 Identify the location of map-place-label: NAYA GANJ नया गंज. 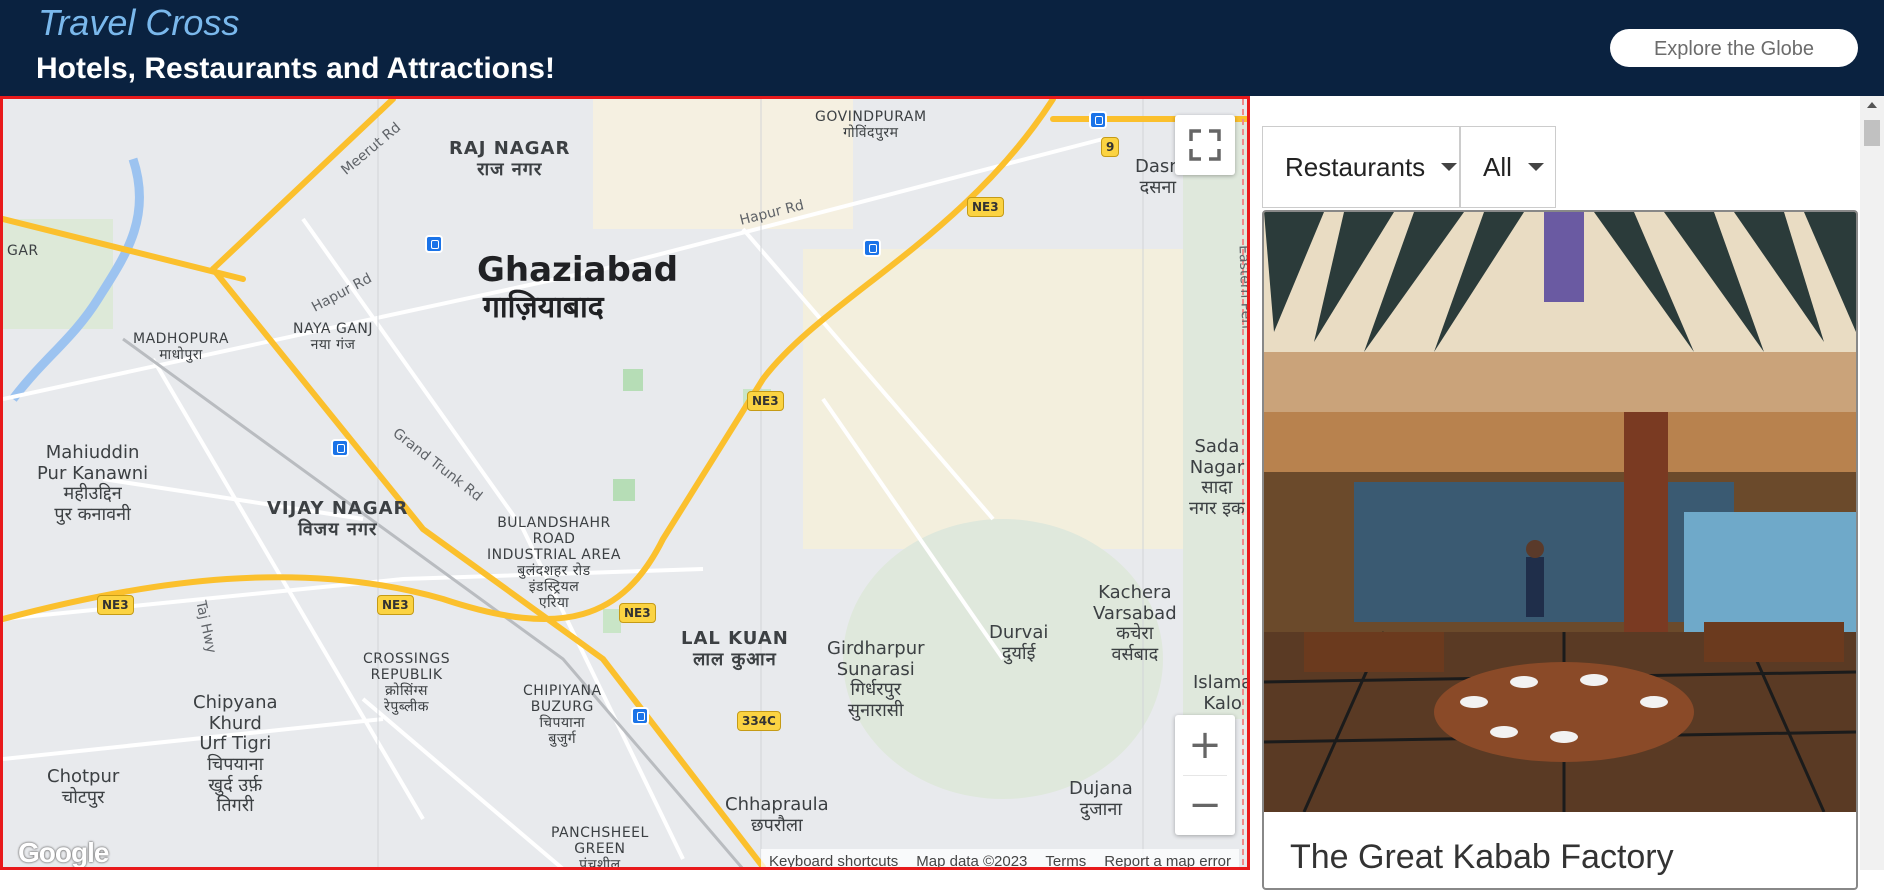
(333, 337).